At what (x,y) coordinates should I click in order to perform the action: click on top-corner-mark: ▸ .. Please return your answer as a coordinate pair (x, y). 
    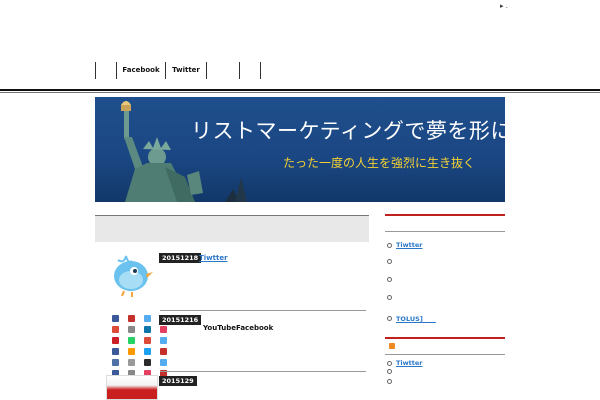
    Looking at the image, I should click on (504, 6).